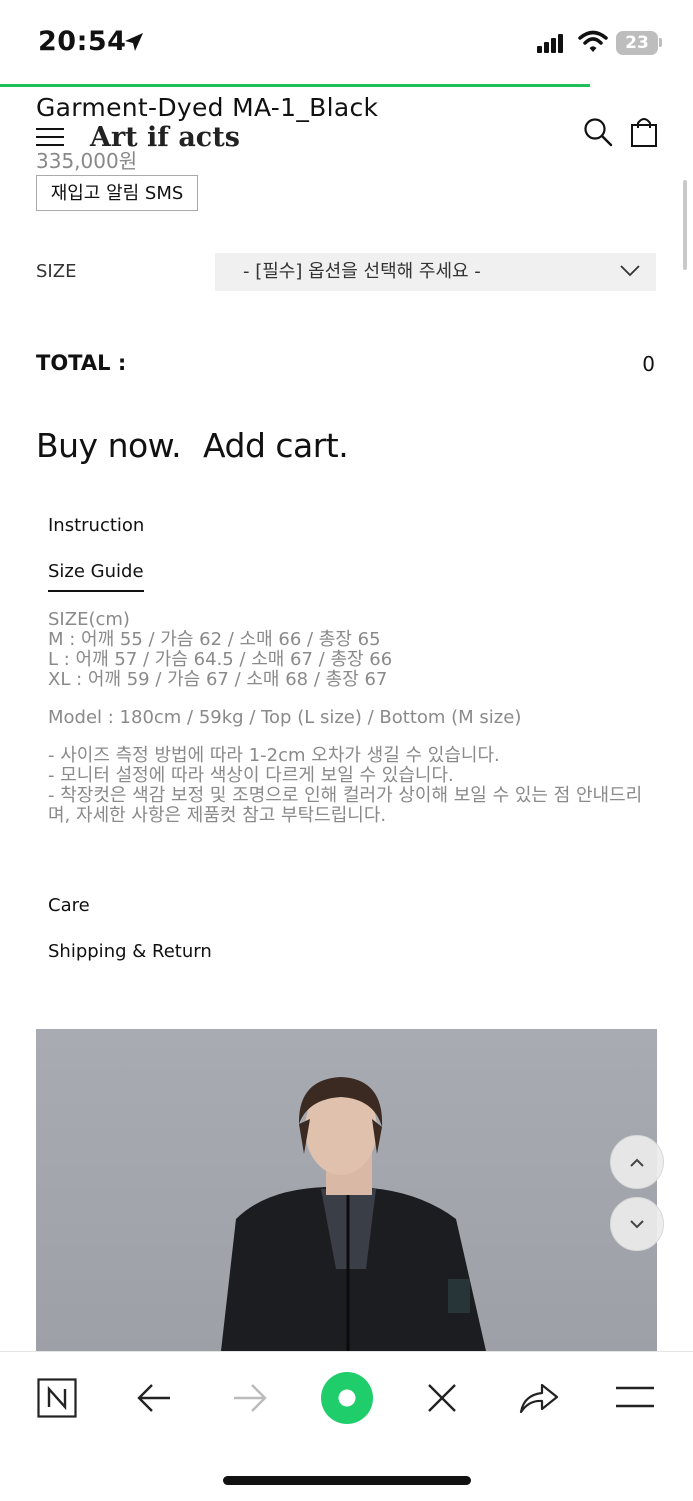 The height and width of the screenshot is (1501, 693). What do you see at coordinates (214, 639) in the screenshot?
I see `size-row-m: M : 어깨 55 / 가슴 62 / 소매 66 / 총장 65` at bounding box center [214, 639].